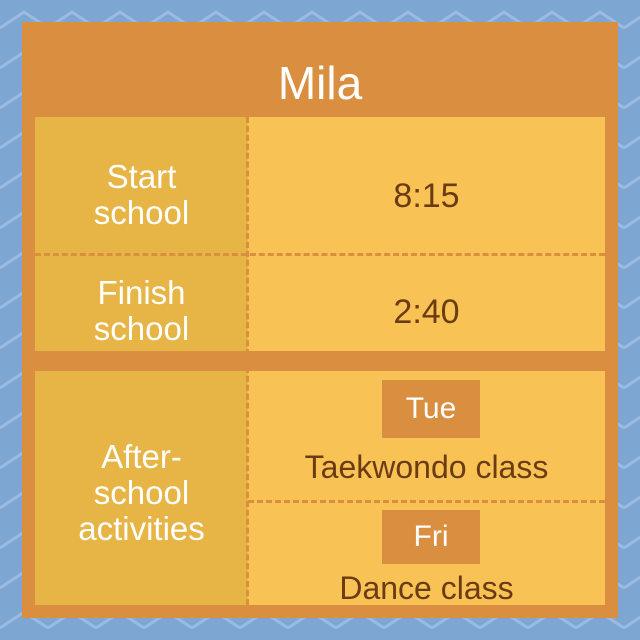 The width and height of the screenshot is (640, 640). Describe the element at coordinates (426, 312) in the screenshot. I see `finish-school-time: 2:40` at that location.